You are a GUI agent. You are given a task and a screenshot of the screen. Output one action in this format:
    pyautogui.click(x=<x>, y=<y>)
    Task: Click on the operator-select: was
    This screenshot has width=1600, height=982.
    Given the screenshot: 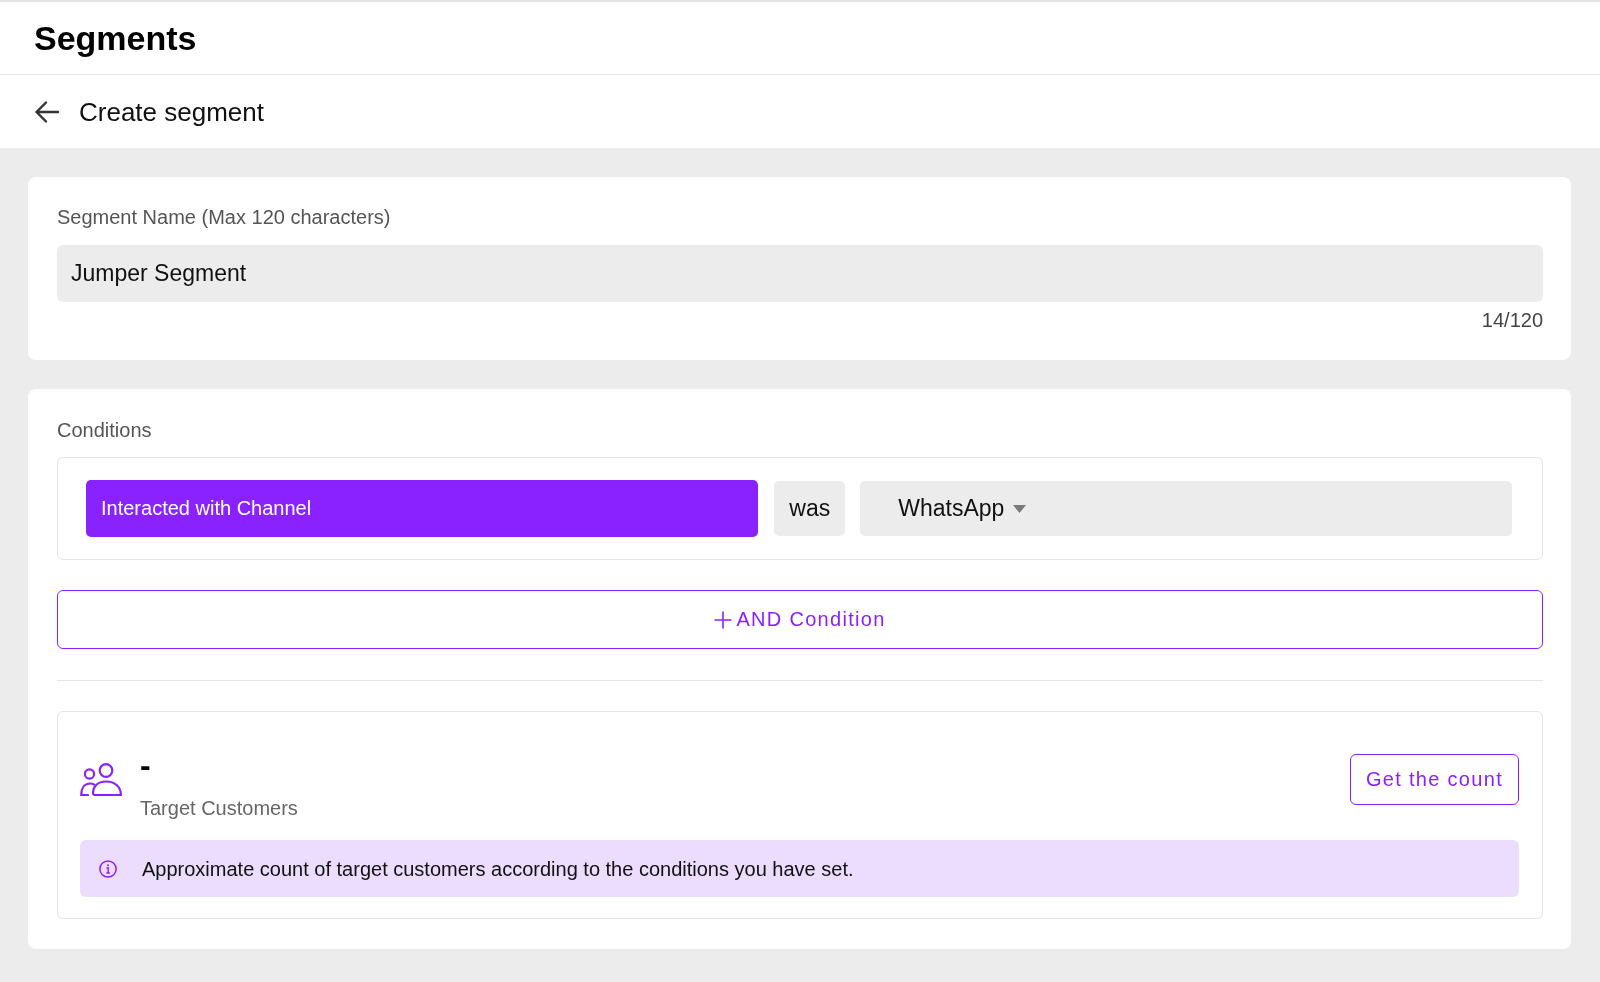 What is the action you would take?
    pyautogui.click(x=810, y=508)
    